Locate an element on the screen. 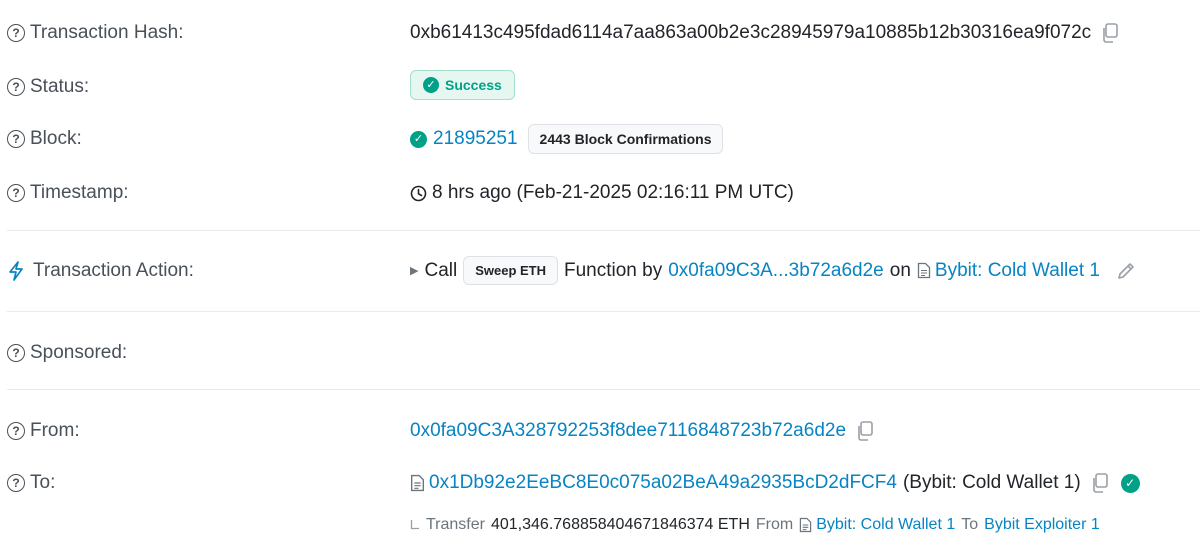 Image resolution: width=1200 pixels, height=560 pixels. sponsored-label: Sponsored: is located at coordinates (79, 352).